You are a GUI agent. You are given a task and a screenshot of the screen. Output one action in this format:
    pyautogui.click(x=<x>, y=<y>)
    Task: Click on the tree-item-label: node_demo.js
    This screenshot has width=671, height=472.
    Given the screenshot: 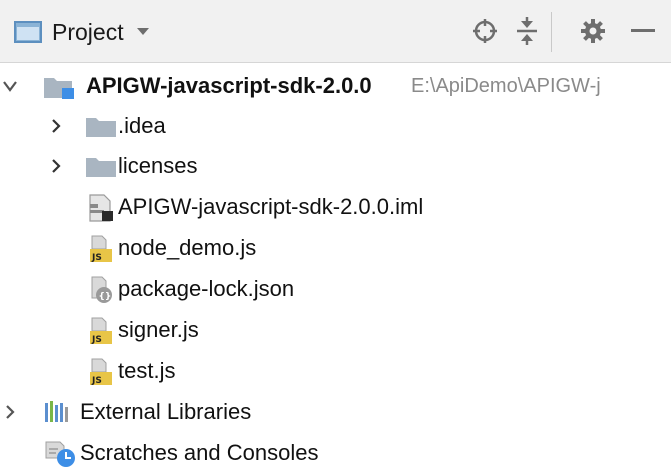 What is the action you would take?
    pyautogui.click(x=187, y=247)
    